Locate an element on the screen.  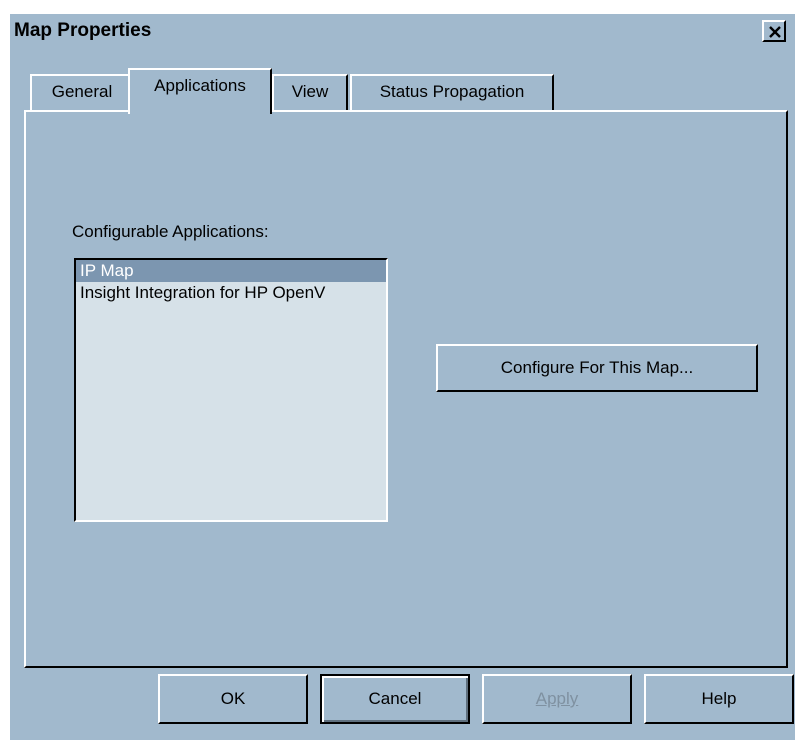
tab-label: Status Propagation is located at coordinates (452, 91).